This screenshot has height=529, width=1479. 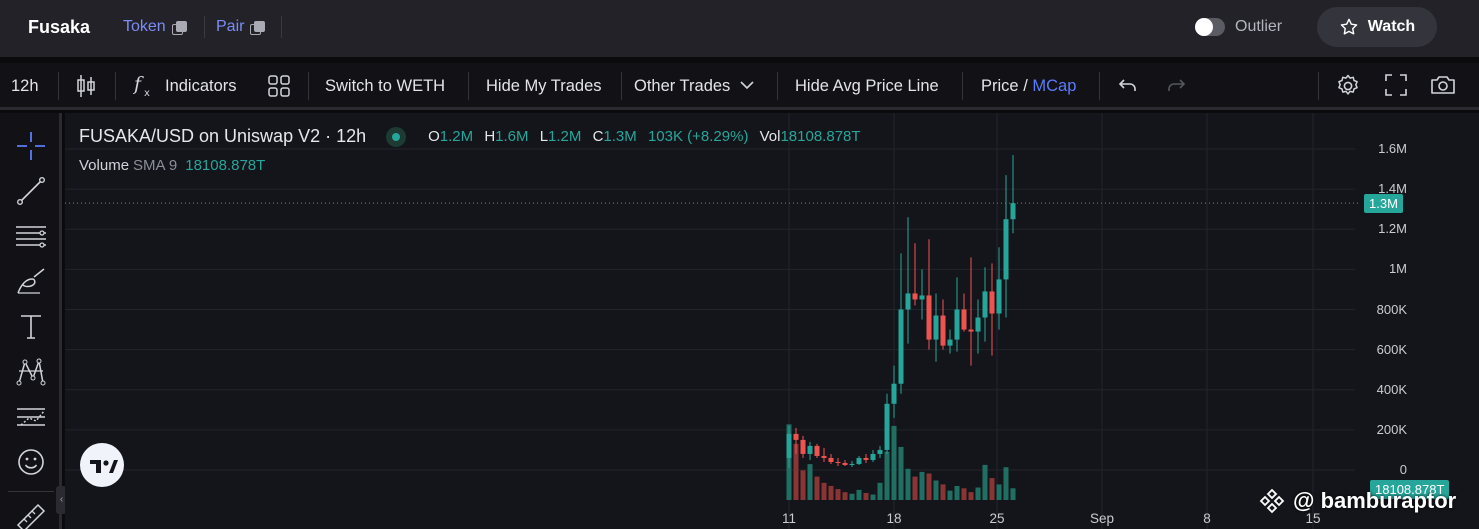 I want to click on ruler-icon, so click(x=31, y=514).